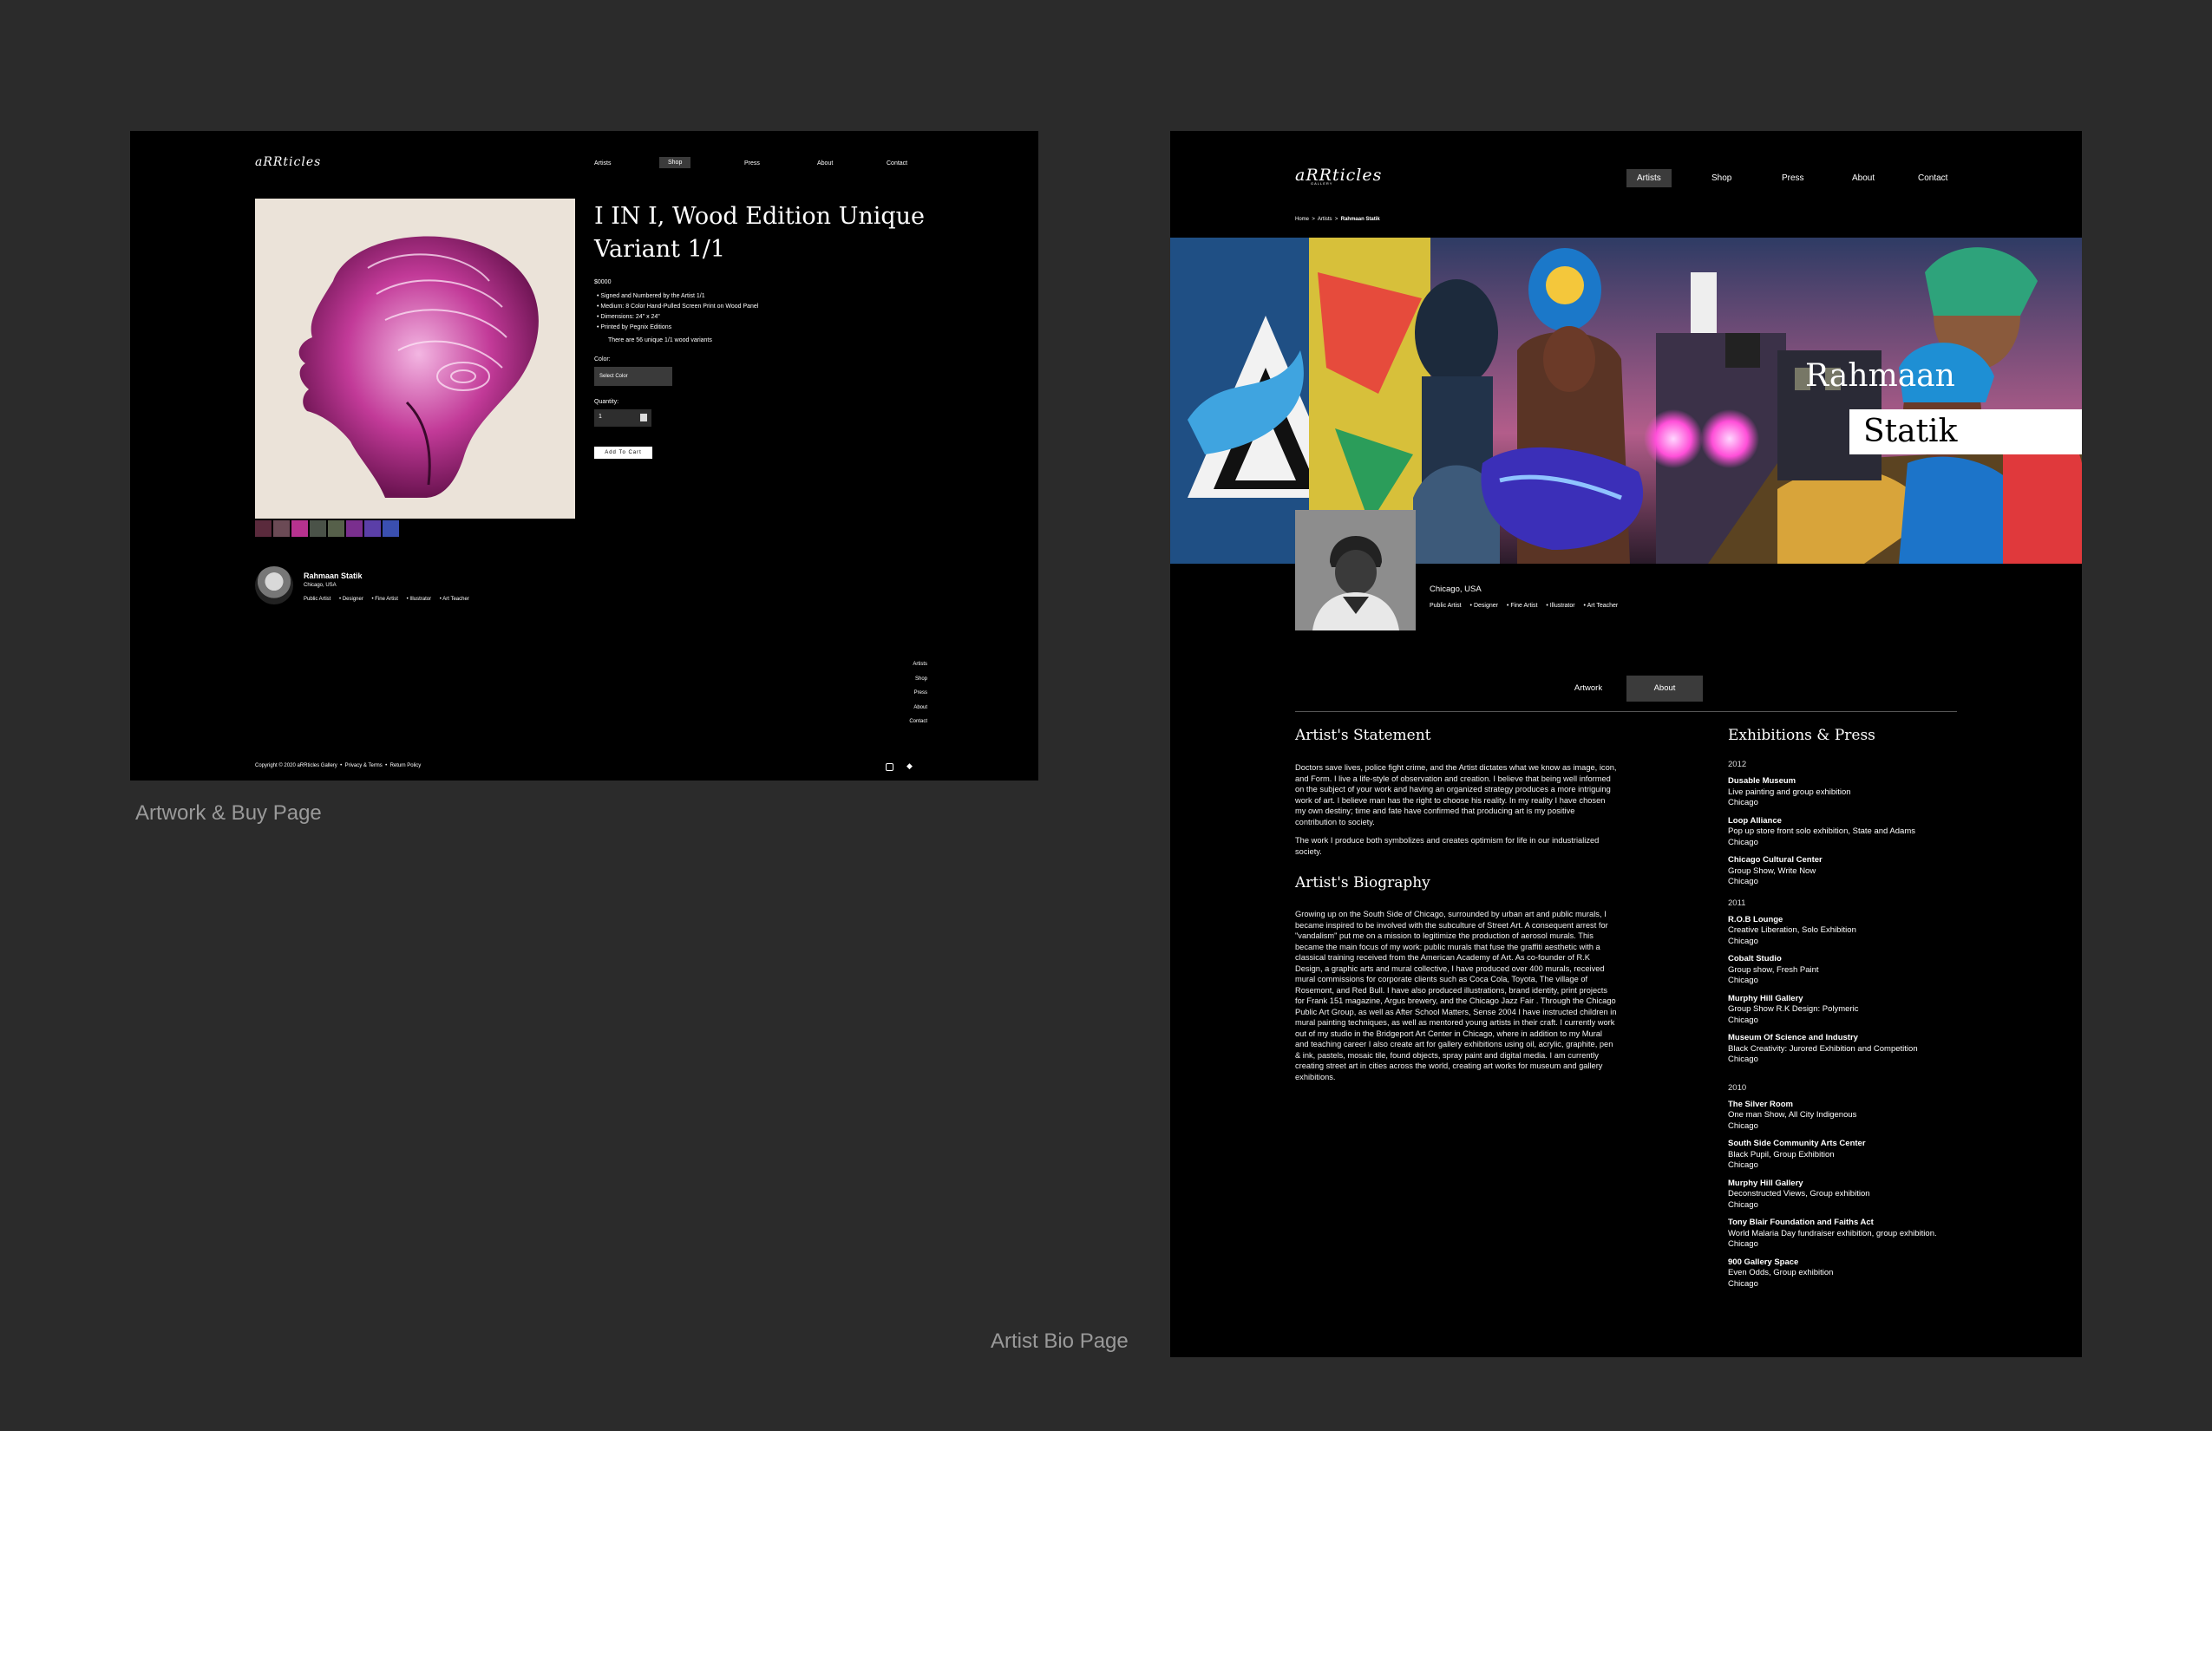 The width and height of the screenshot is (2212, 1659). What do you see at coordinates (1322, 184) in the screenshot?
I see `logo-subtitle: GALLERY` at bounding box center [1322, 184].